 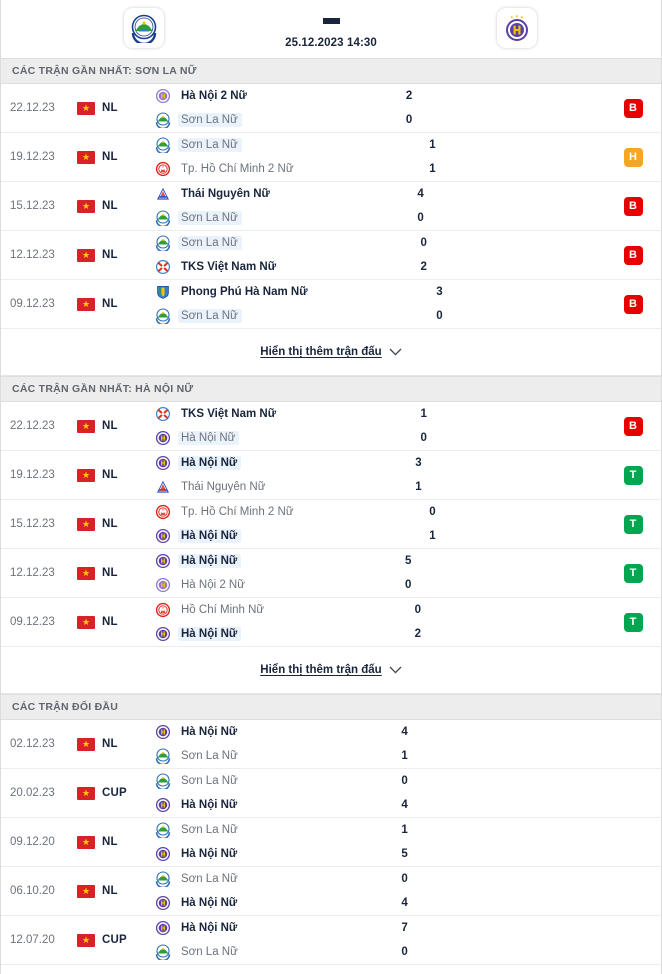 What do you see at coordinates (266, 610) in the screenshot?
I see `team-line: Hồ Chí Minh Nữ` at bounding box center [266, 610].